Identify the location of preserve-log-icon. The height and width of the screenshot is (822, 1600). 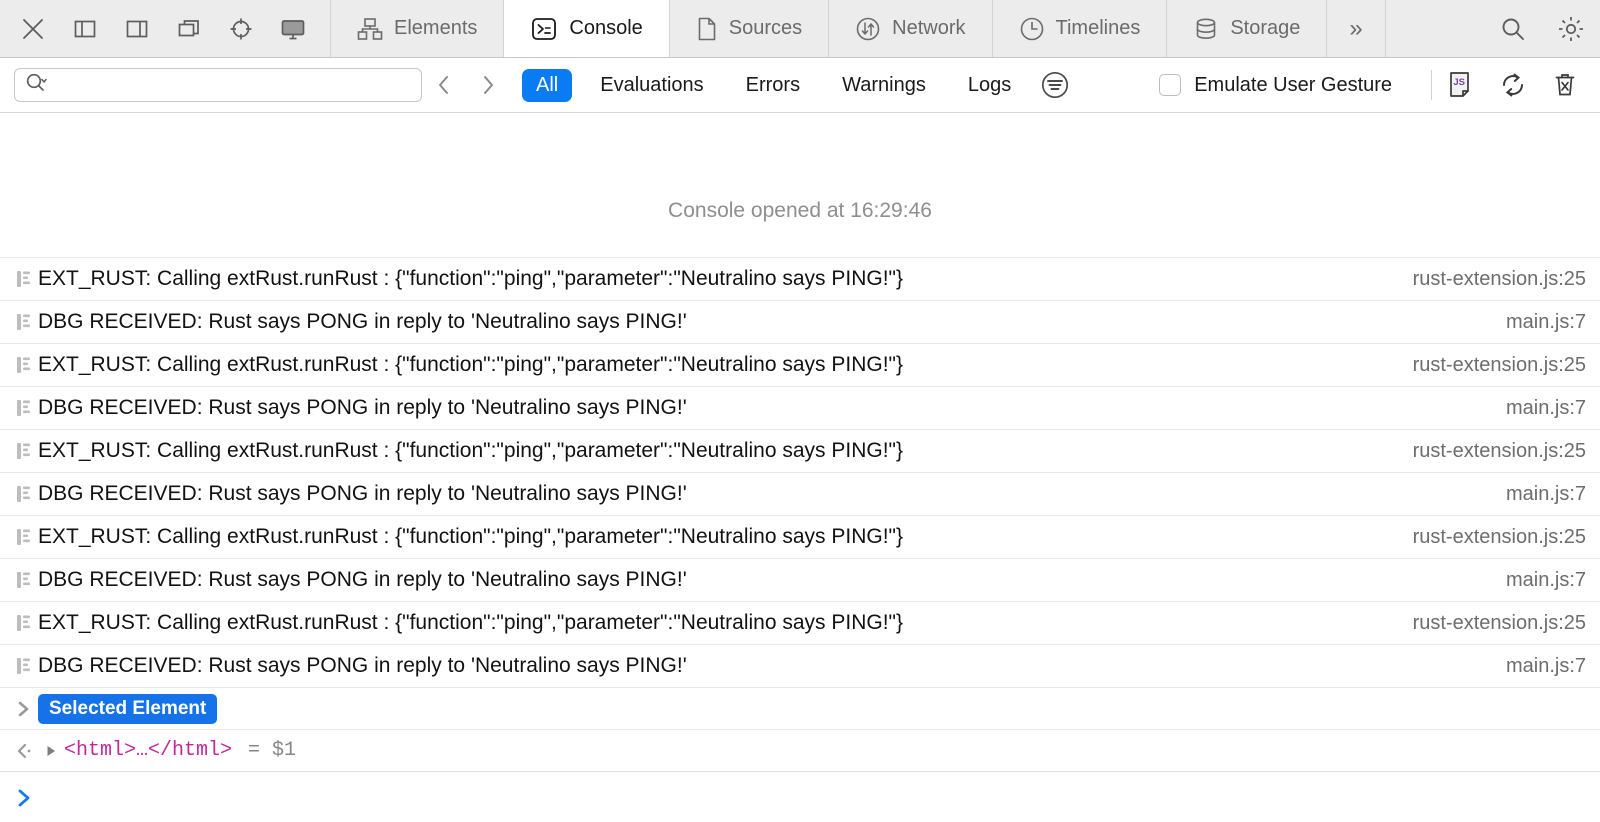
(1513, 85).